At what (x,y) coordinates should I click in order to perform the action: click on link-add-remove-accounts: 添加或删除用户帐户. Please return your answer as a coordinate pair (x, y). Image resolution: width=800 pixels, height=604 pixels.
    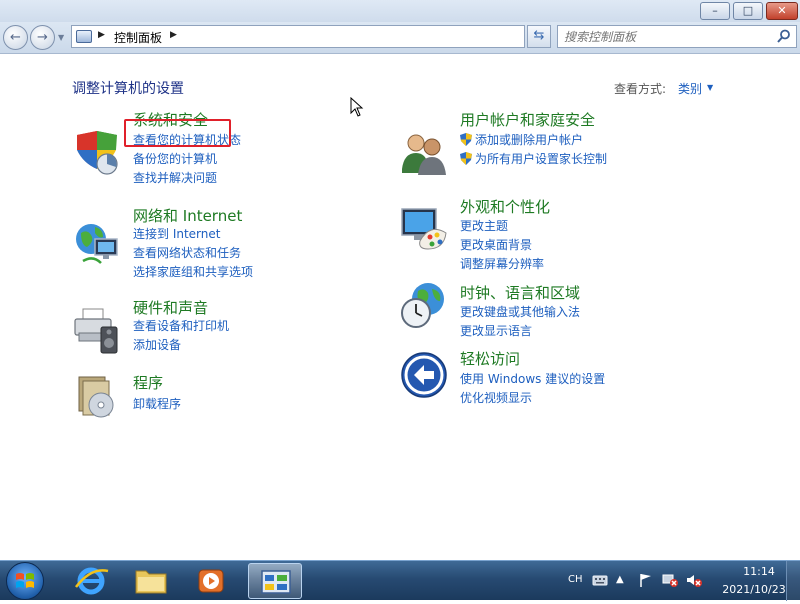
    Looking at the image, I should click on (521, 139).